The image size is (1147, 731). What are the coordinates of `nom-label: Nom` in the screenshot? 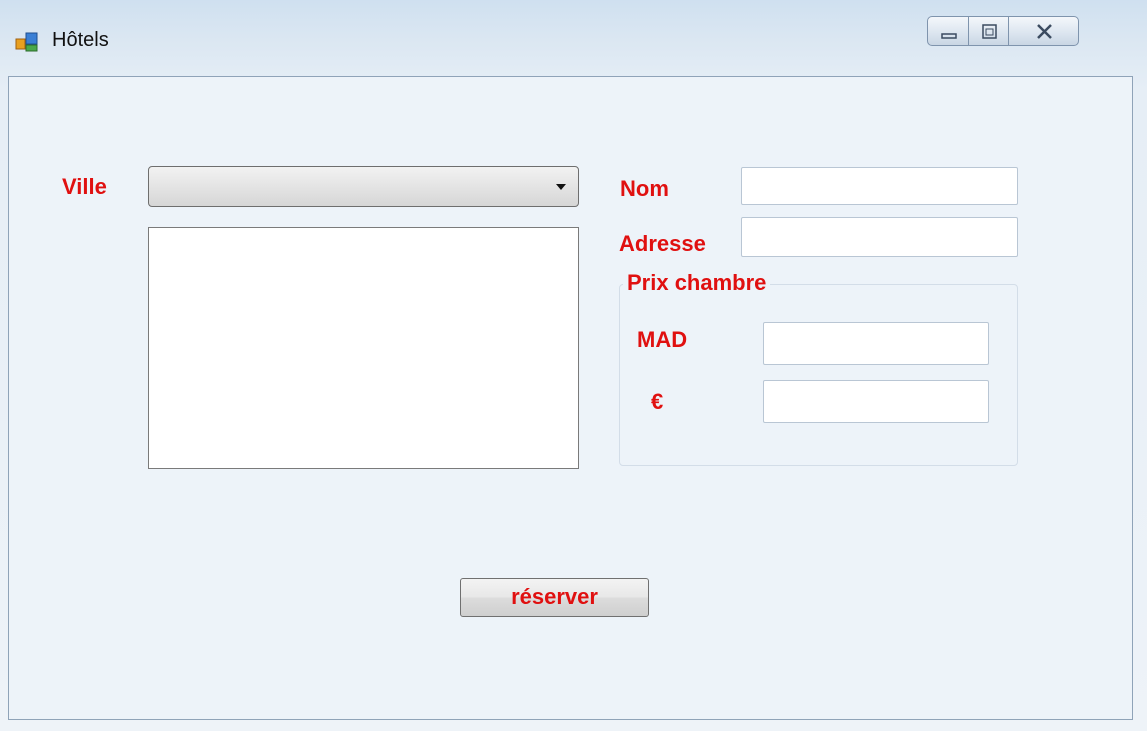 It's located at (644, 188).